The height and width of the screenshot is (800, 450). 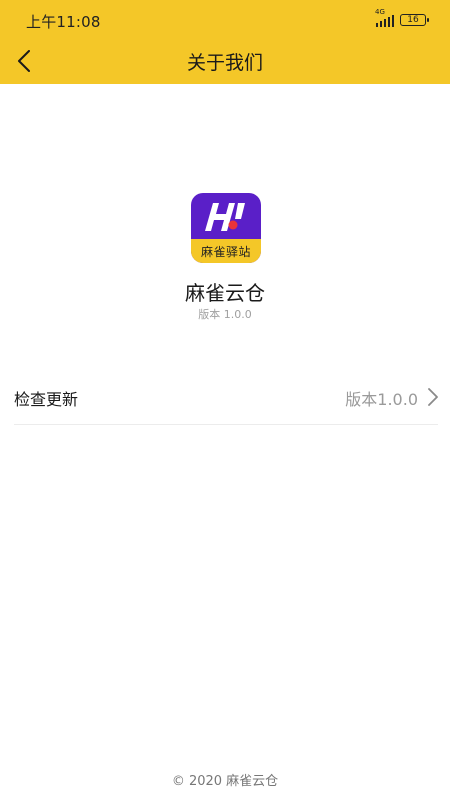 What do you see at coordinates (433, 397) in the screenshot?
I see `chevron-right-icon` at bounding box center [433, 397].